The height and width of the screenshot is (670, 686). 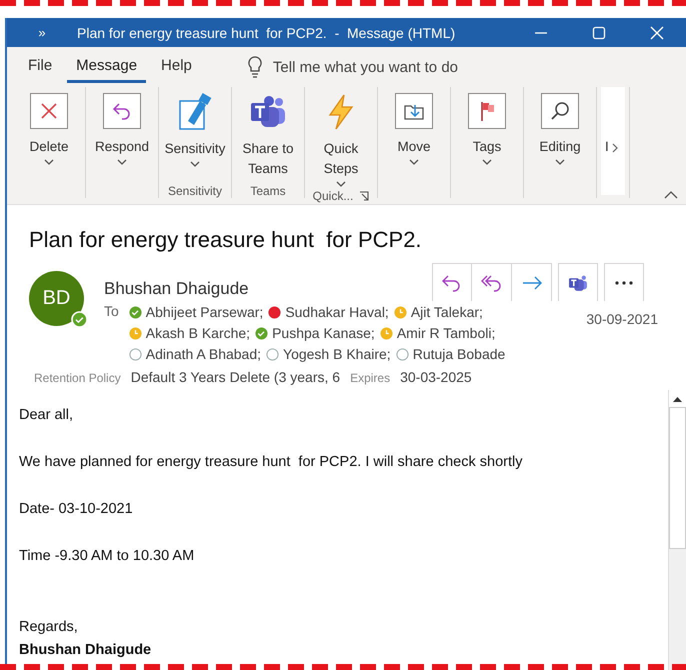 What do you see at coordinates (40, 67) in the screenshot?
I see `menu-tab: File` at bounding box center [40, 67].